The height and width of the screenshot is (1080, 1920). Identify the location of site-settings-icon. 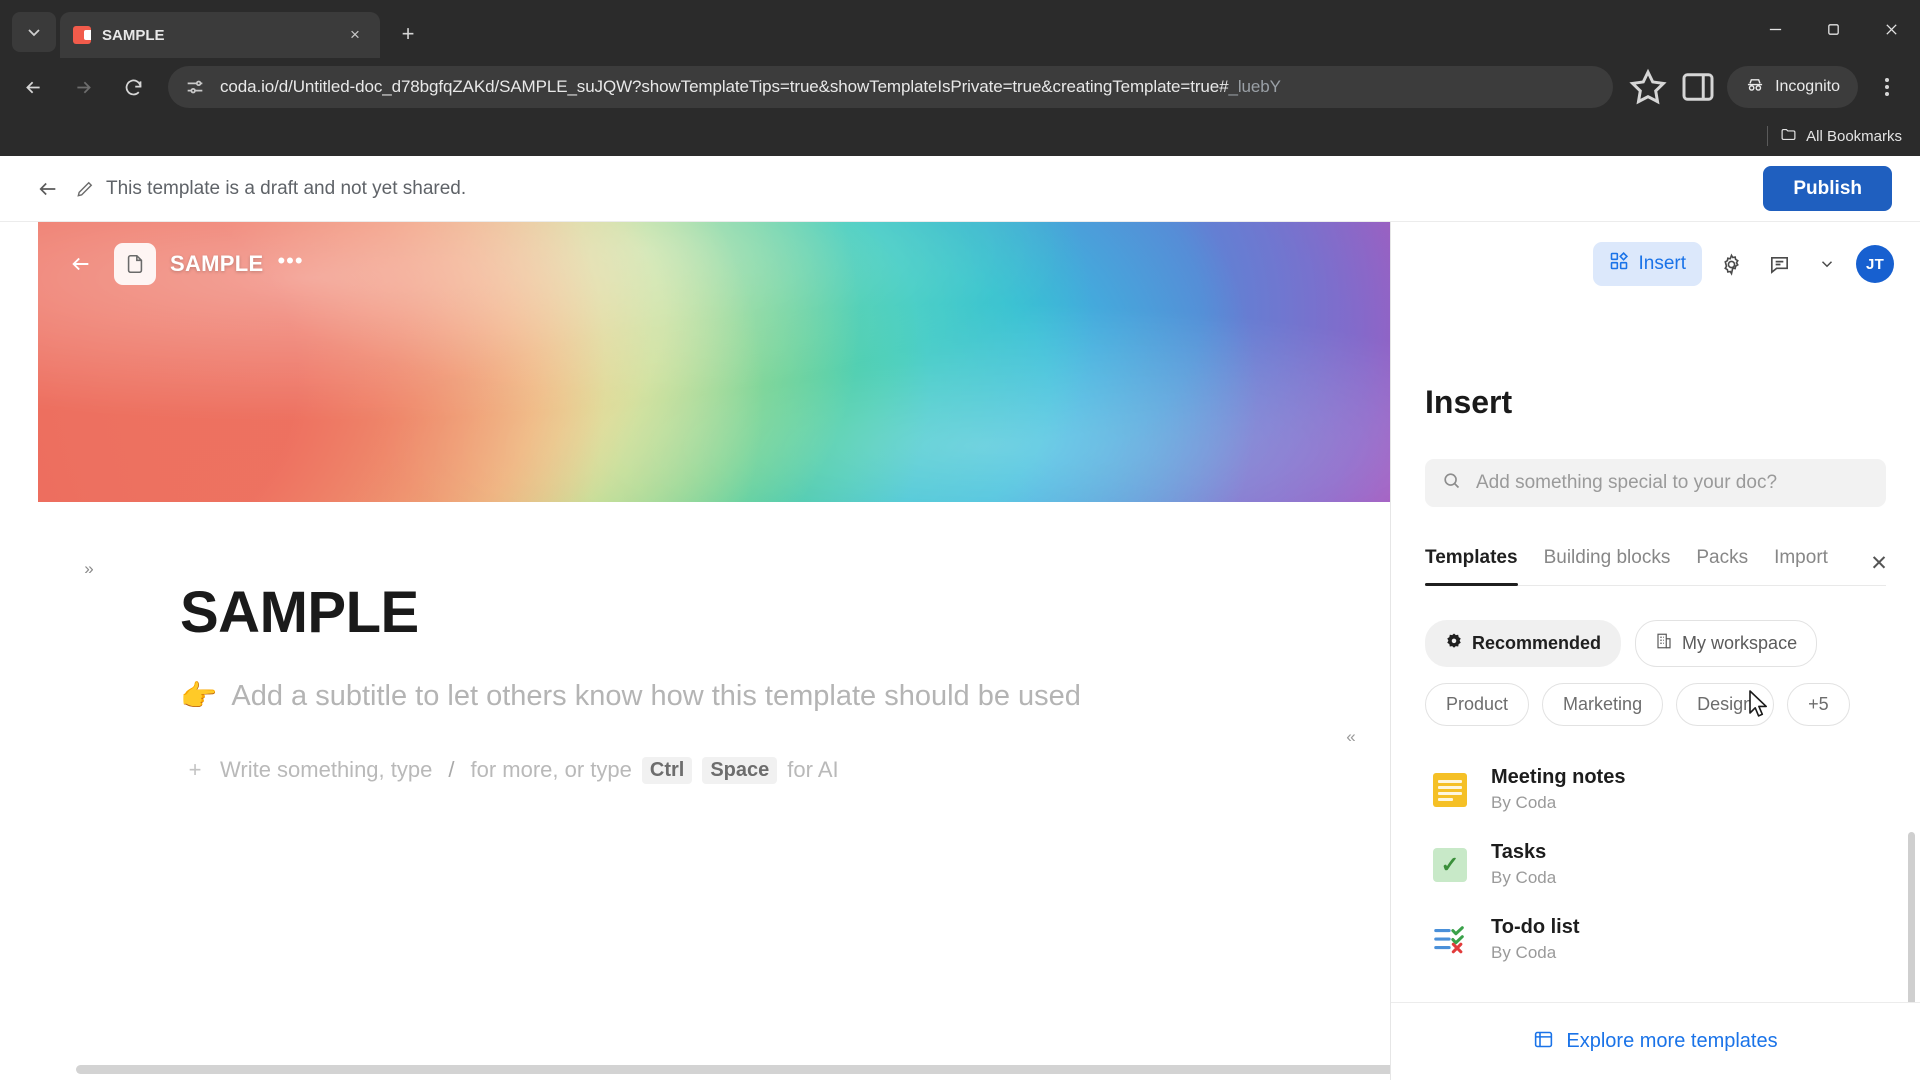
(195, 87).